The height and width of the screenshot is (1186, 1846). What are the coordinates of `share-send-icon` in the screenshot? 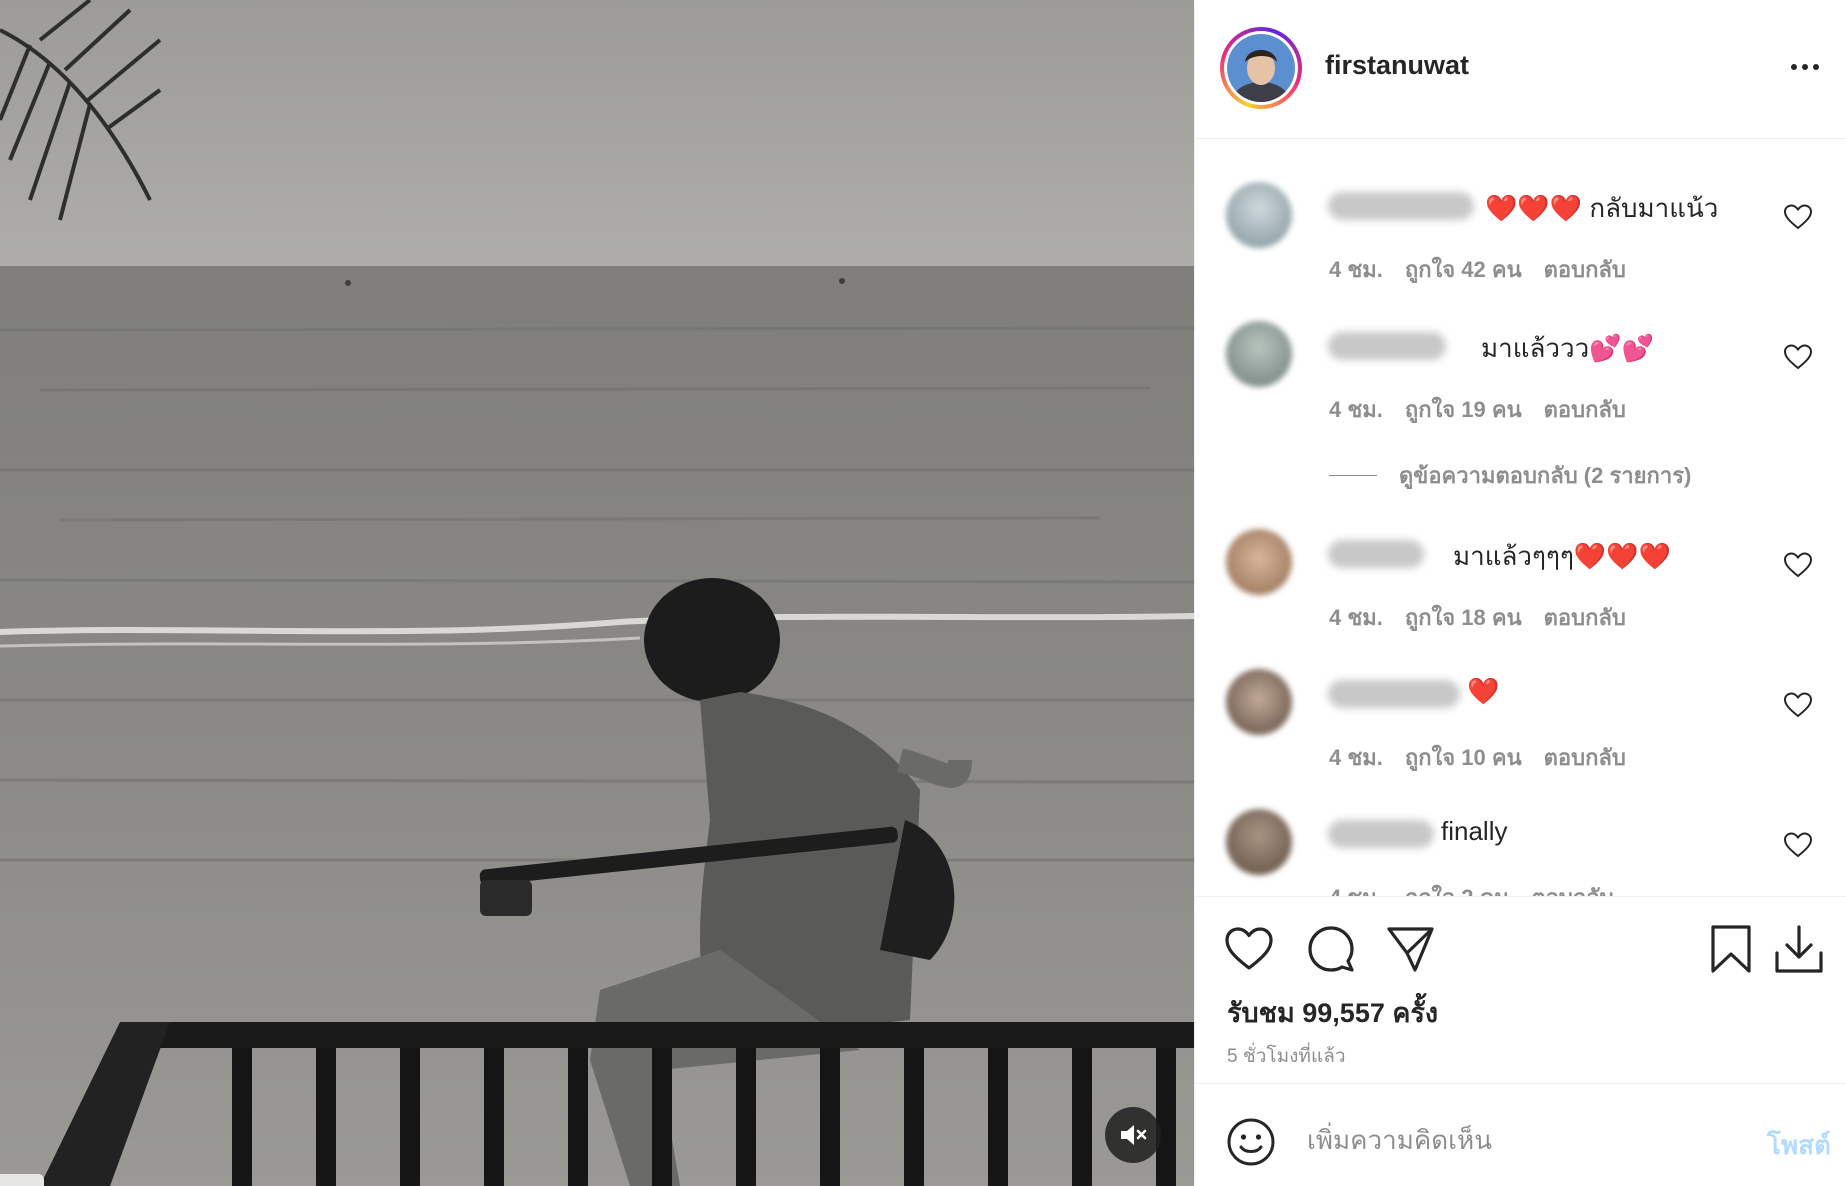 It's located at (1411, 949).